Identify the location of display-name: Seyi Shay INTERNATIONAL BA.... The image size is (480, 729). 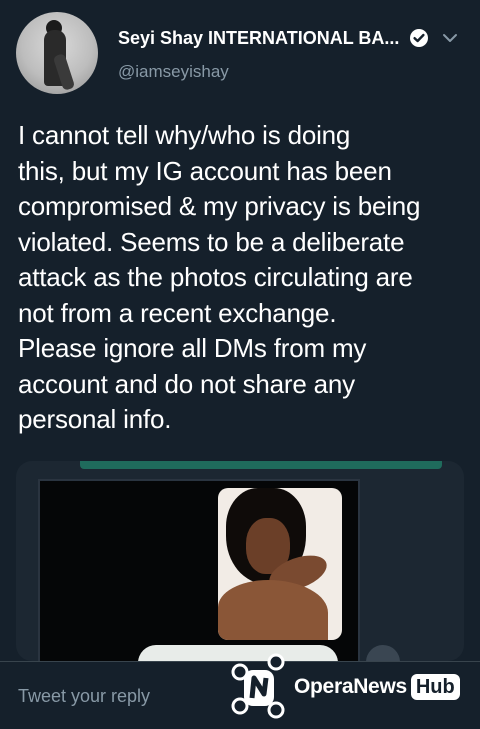
(258, 38).